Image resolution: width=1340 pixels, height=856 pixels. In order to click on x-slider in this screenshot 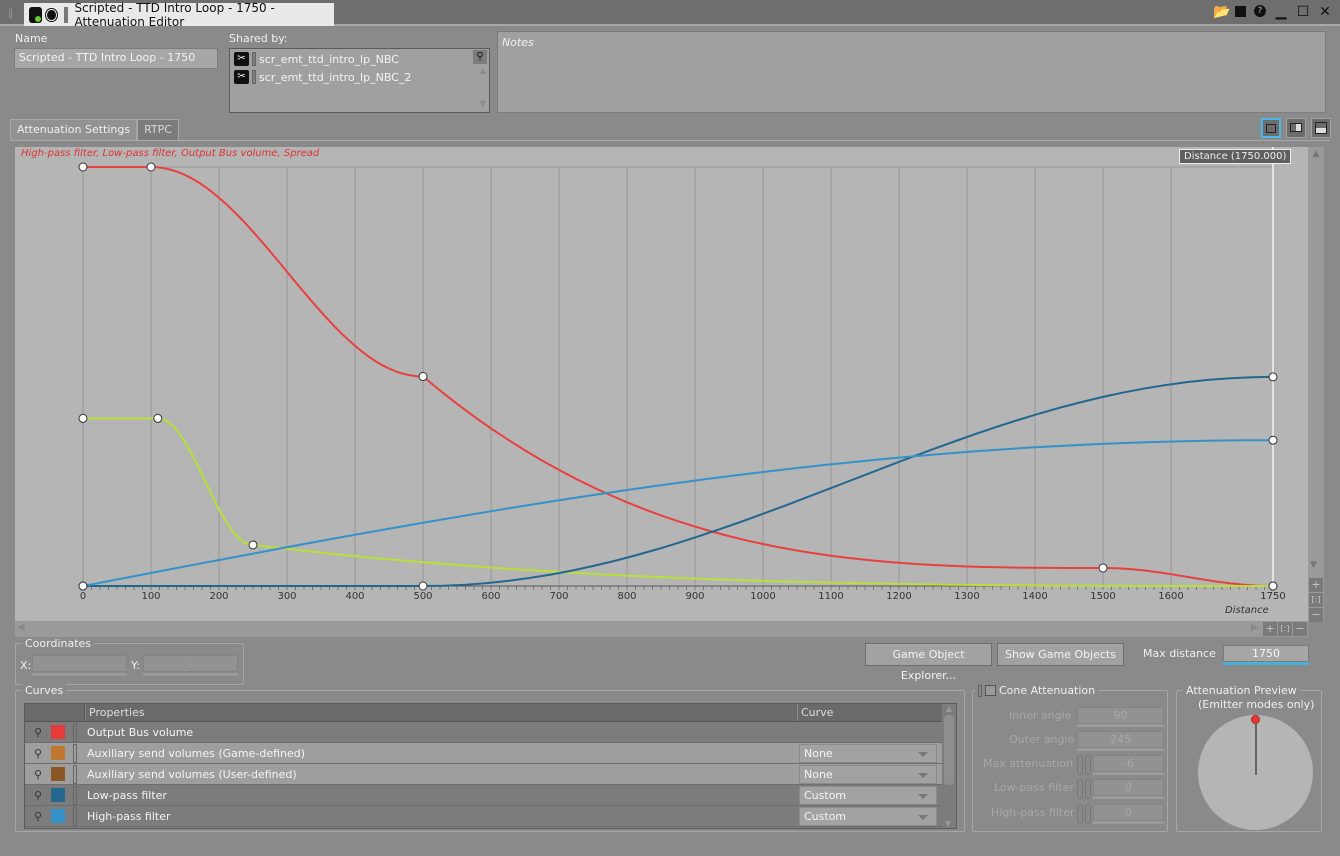, I will do `click(79, 674)`.